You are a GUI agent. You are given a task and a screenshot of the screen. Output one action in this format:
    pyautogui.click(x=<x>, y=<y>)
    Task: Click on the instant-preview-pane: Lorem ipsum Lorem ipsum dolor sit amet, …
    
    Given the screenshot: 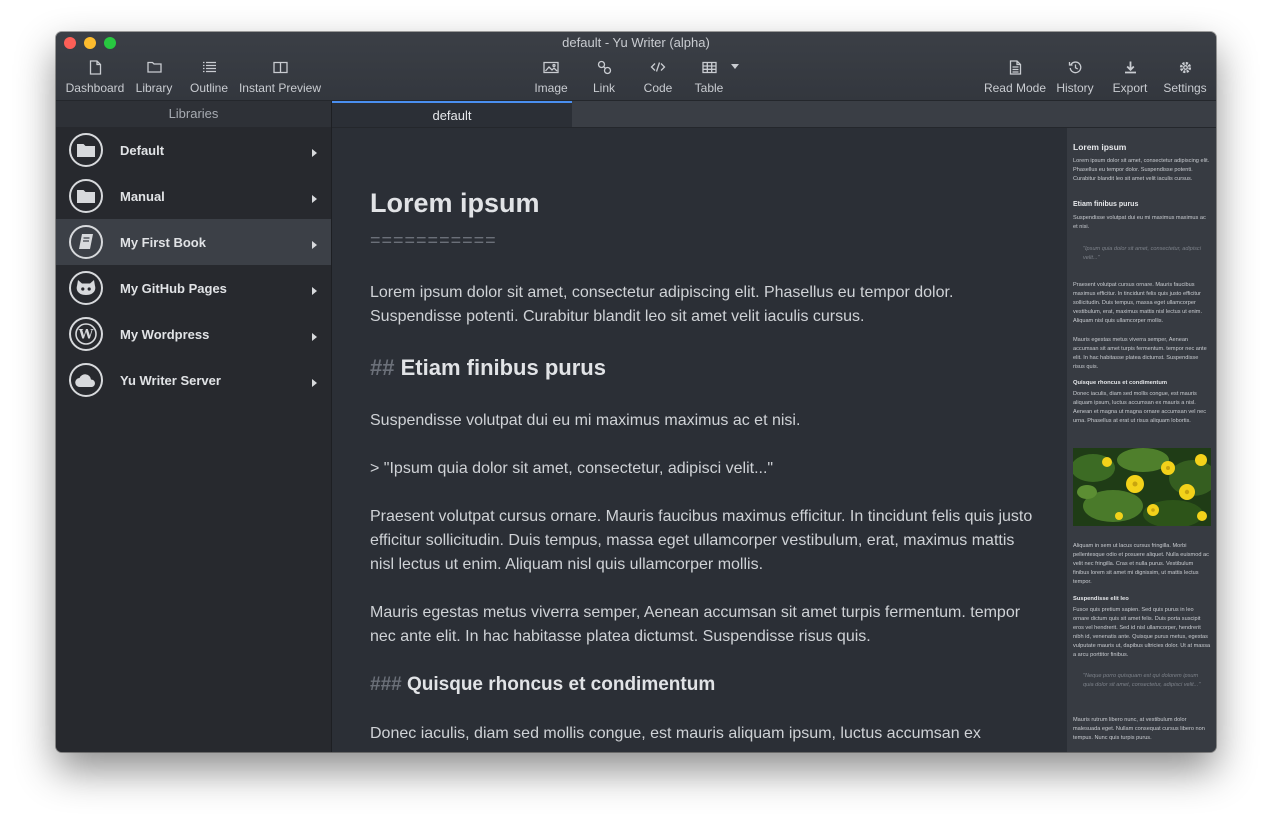 What is the action you would take?
    pyautogui.click(x=1141, y=440)
    